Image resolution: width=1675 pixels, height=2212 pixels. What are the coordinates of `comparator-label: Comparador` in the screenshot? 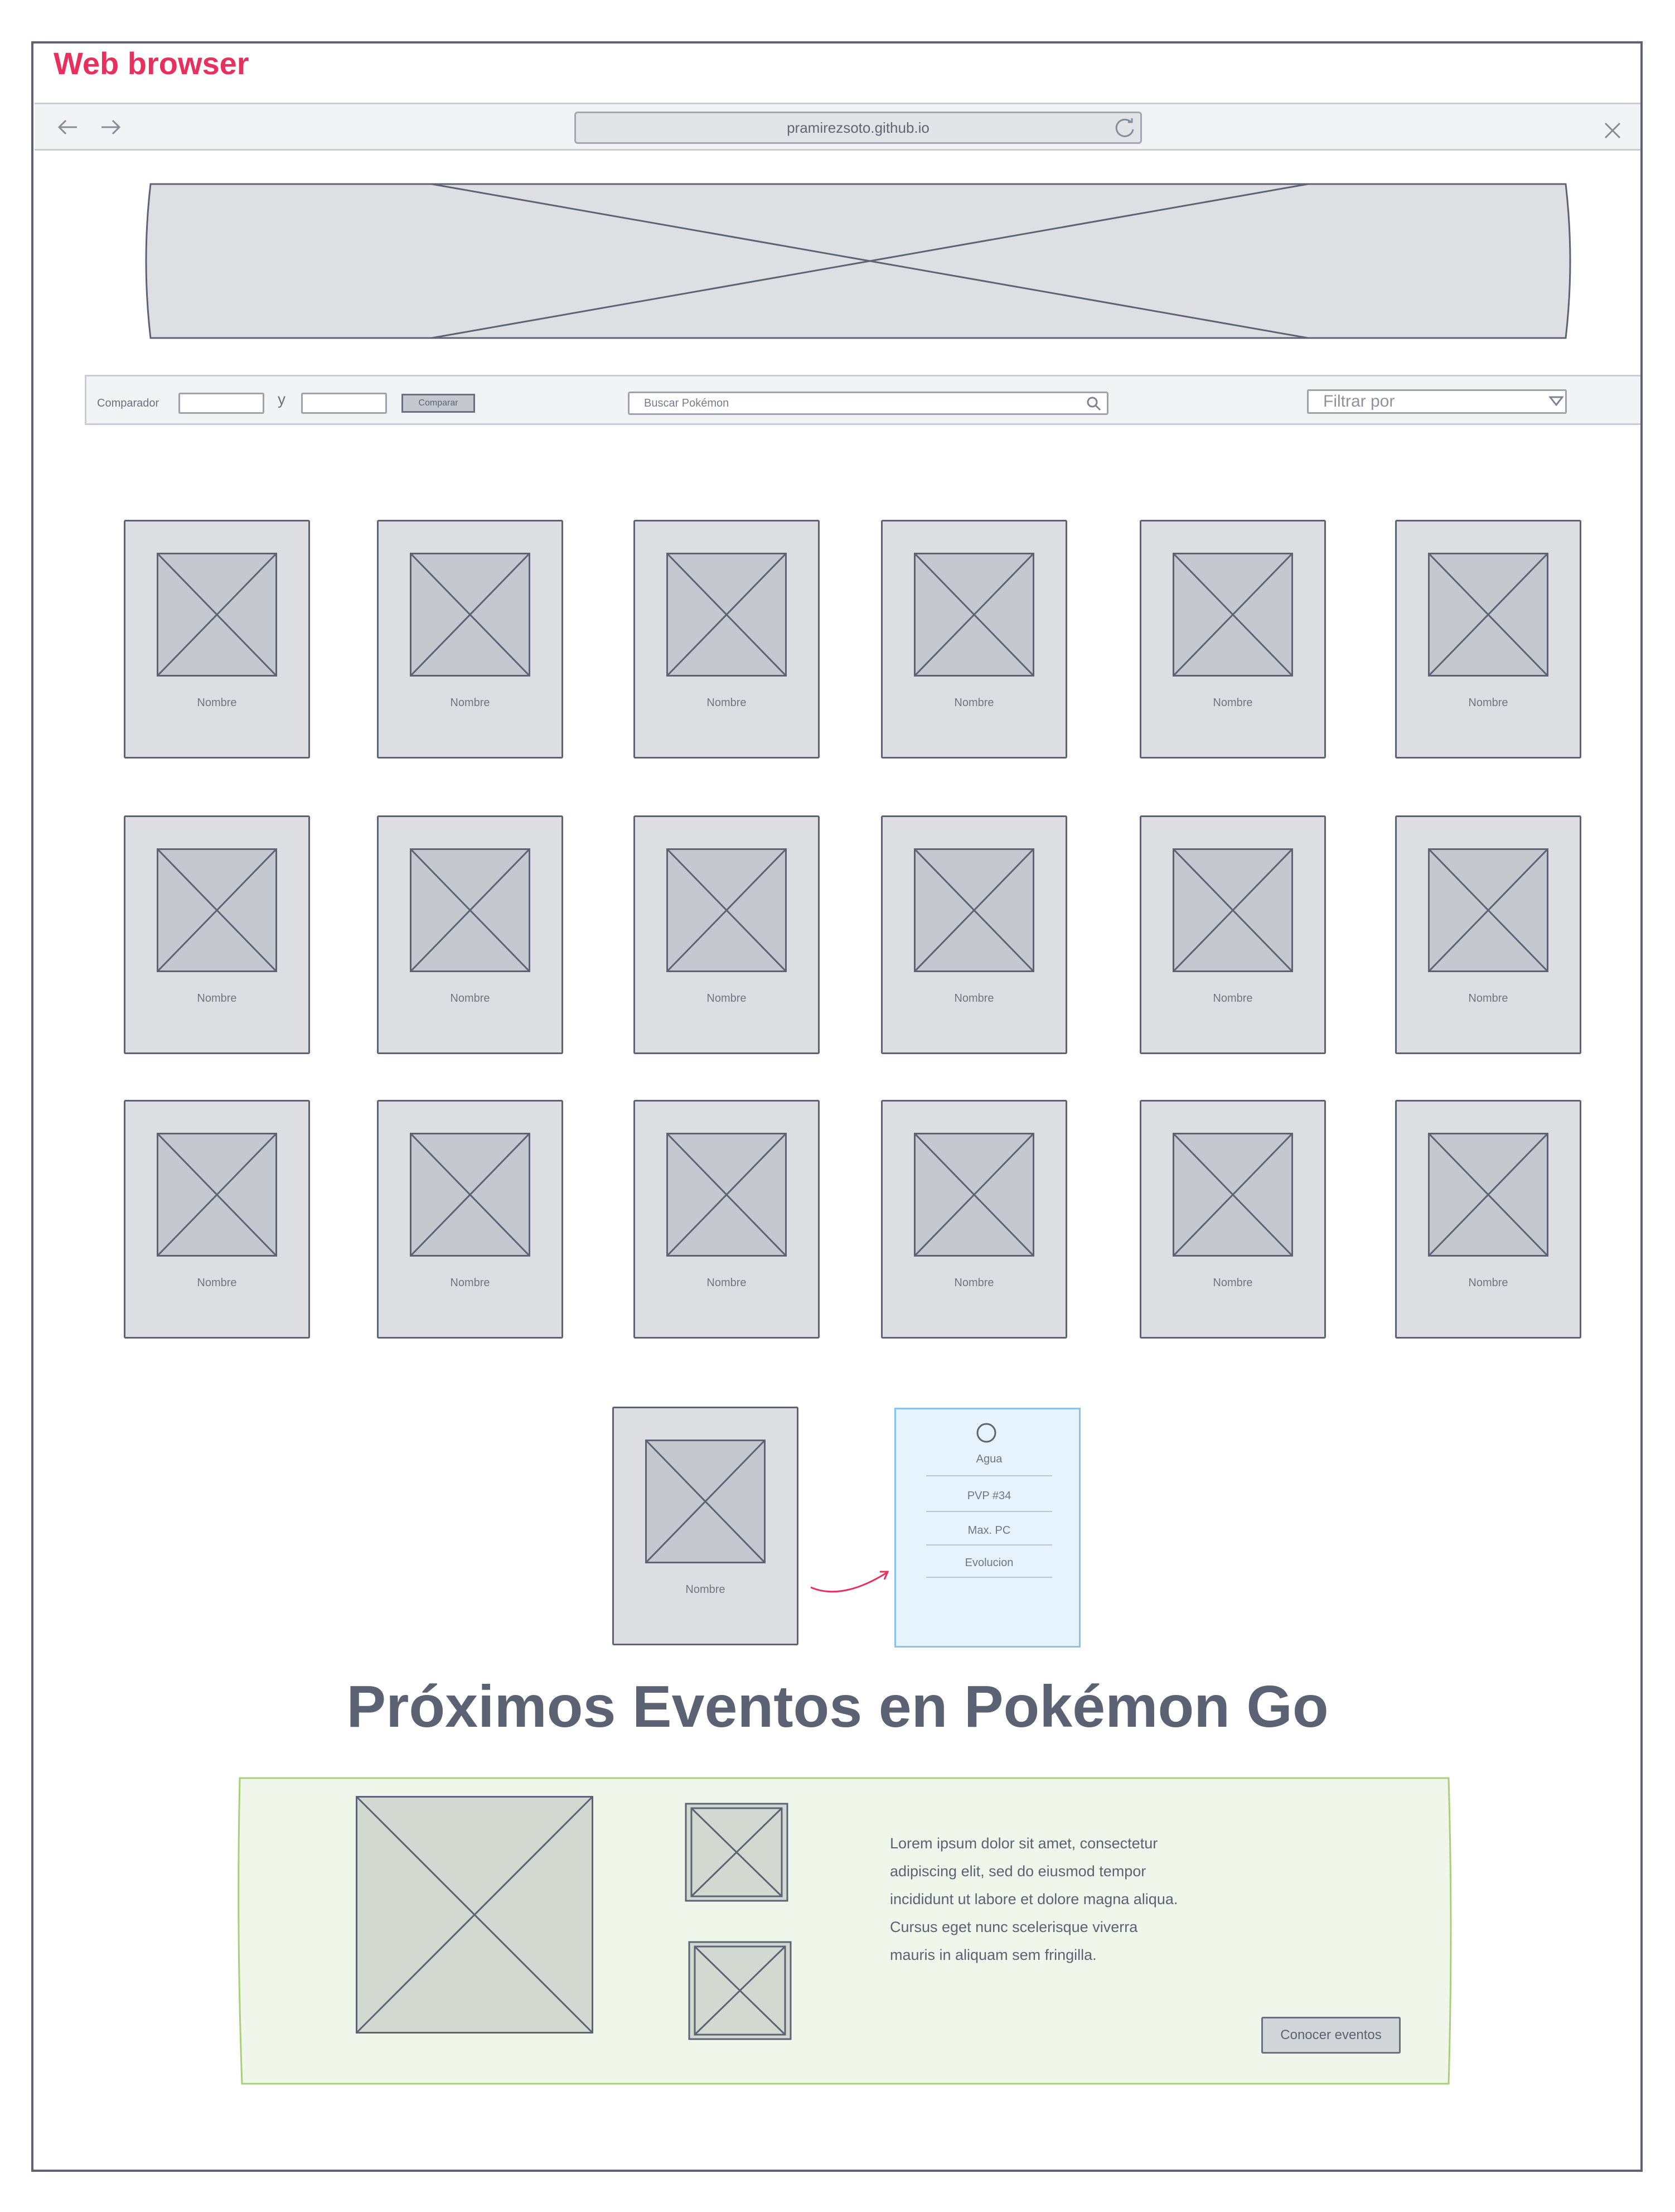 It's located at (128, 403).